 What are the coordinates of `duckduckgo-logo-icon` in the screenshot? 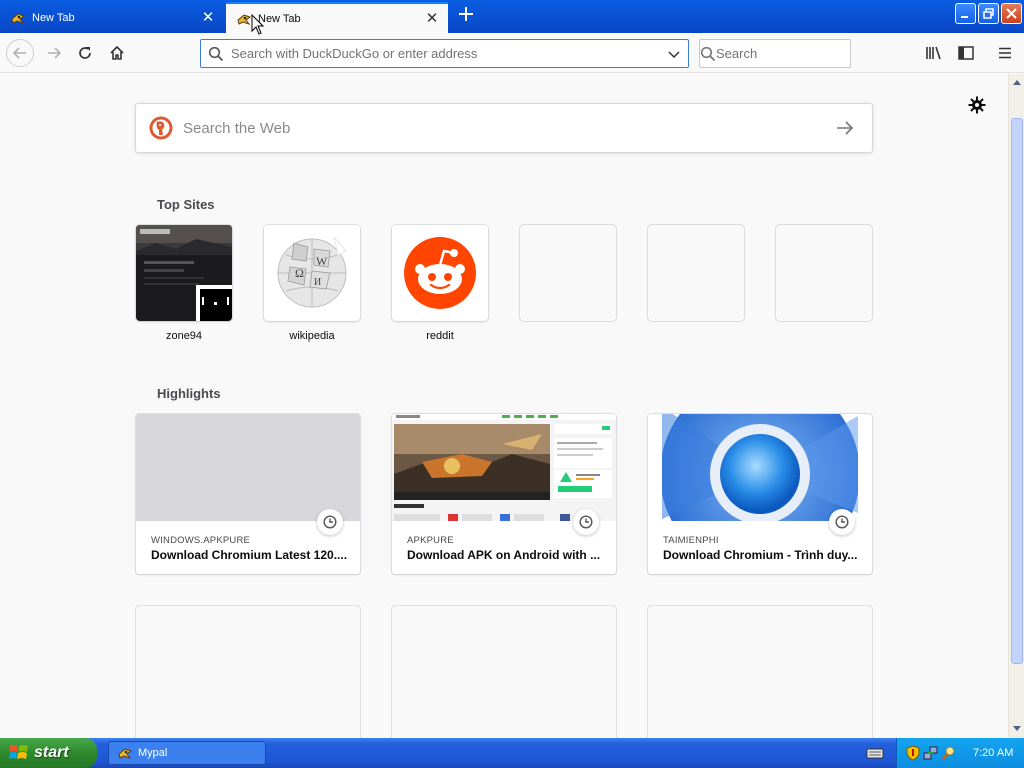 It's located at (161, 128).